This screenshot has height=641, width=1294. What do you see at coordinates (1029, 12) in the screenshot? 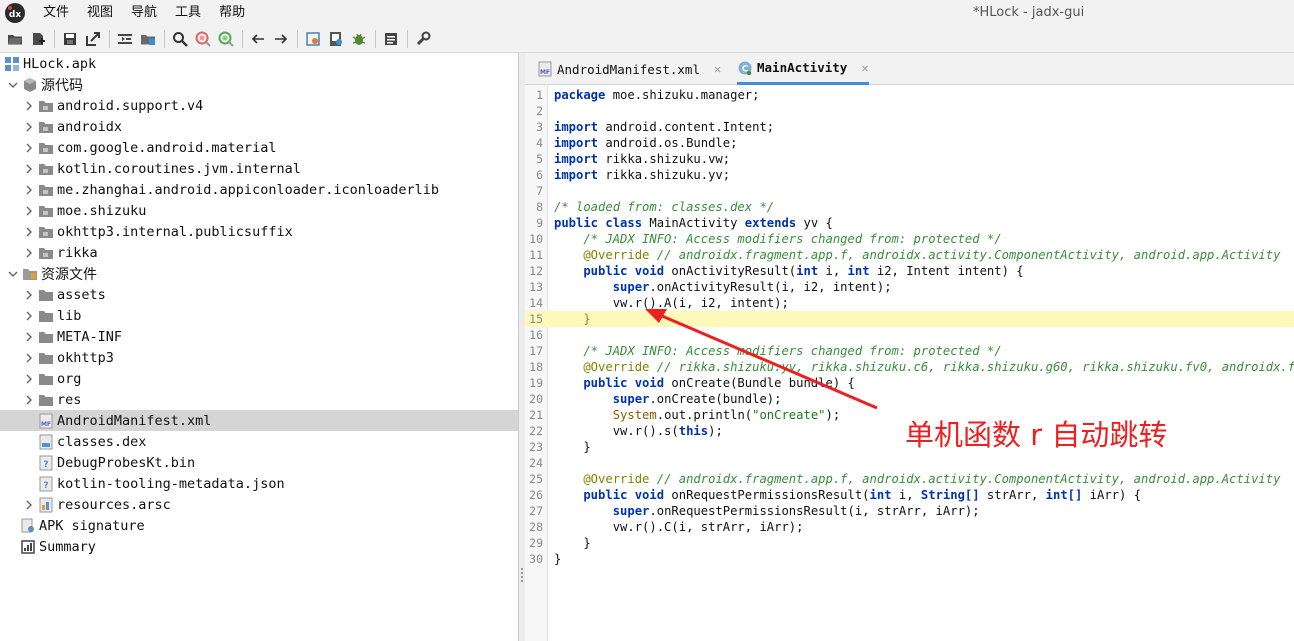
I see `window-title: *HLock - jadx-gui` at bounding box center [1029, 12].